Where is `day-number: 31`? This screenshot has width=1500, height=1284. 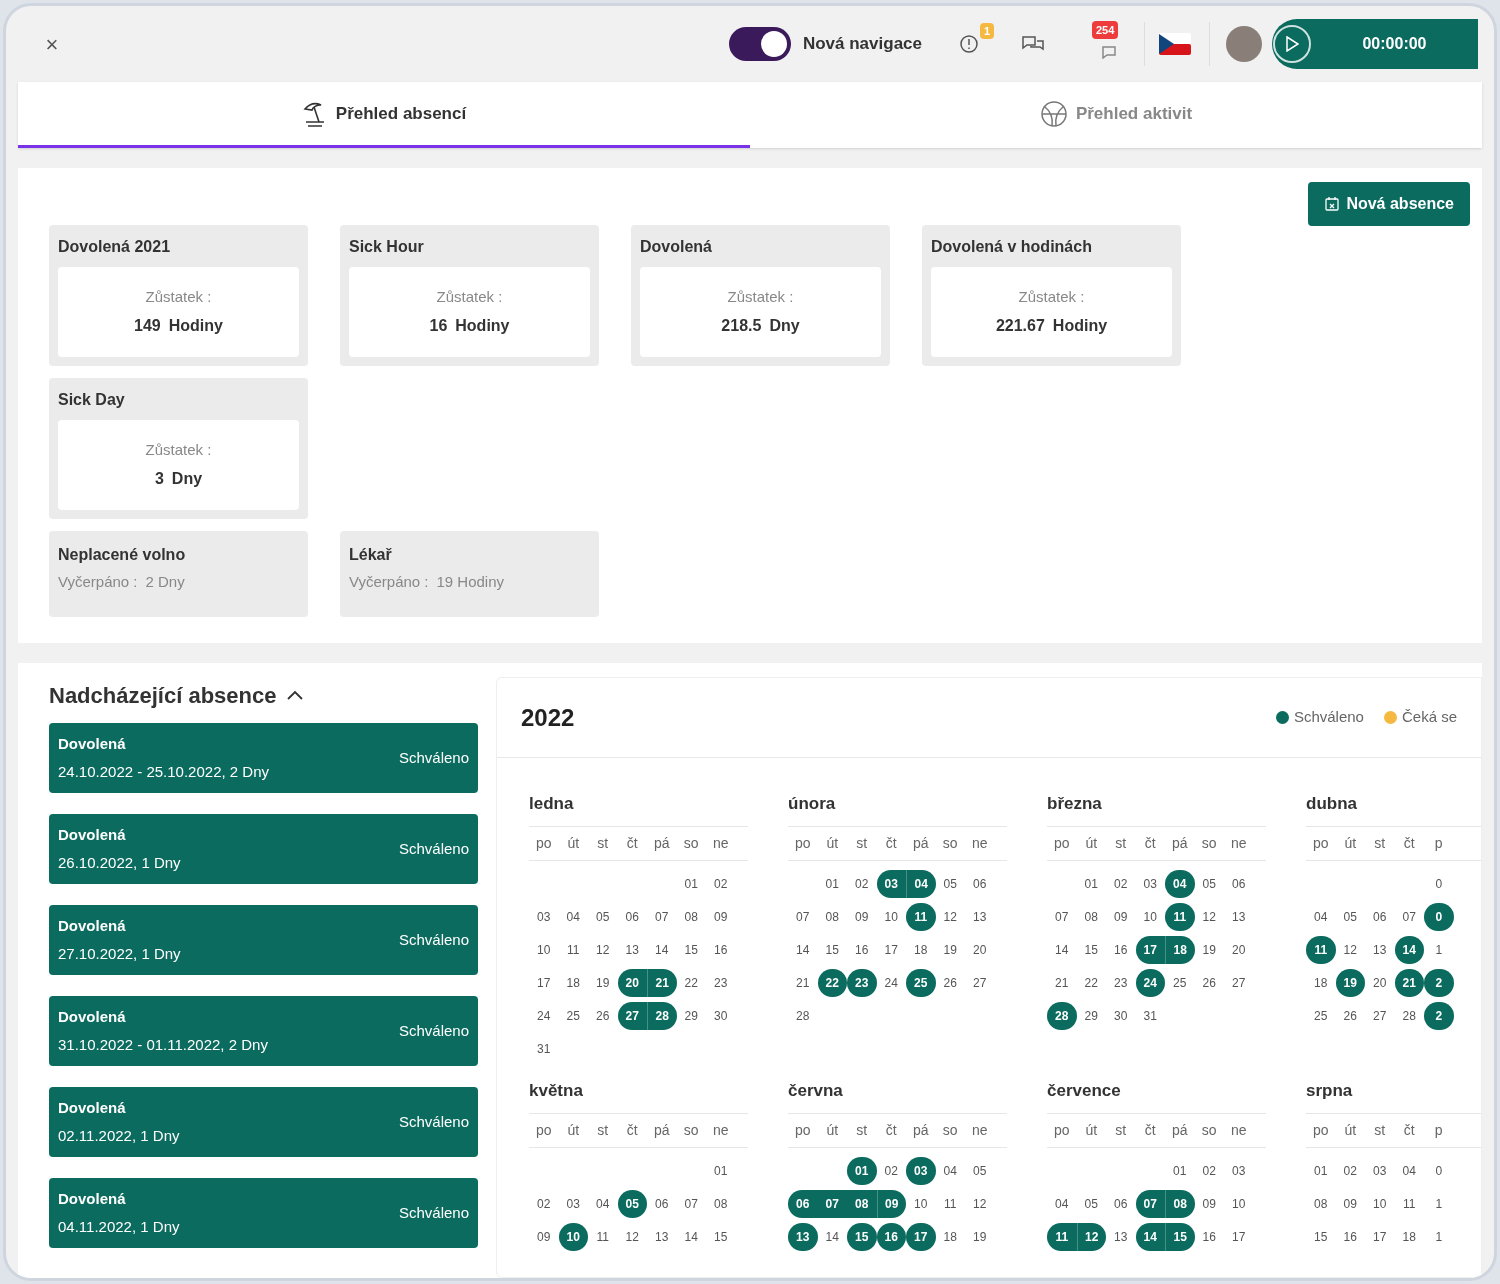
day-number: 31 is located at coordinates (1150, 1015).